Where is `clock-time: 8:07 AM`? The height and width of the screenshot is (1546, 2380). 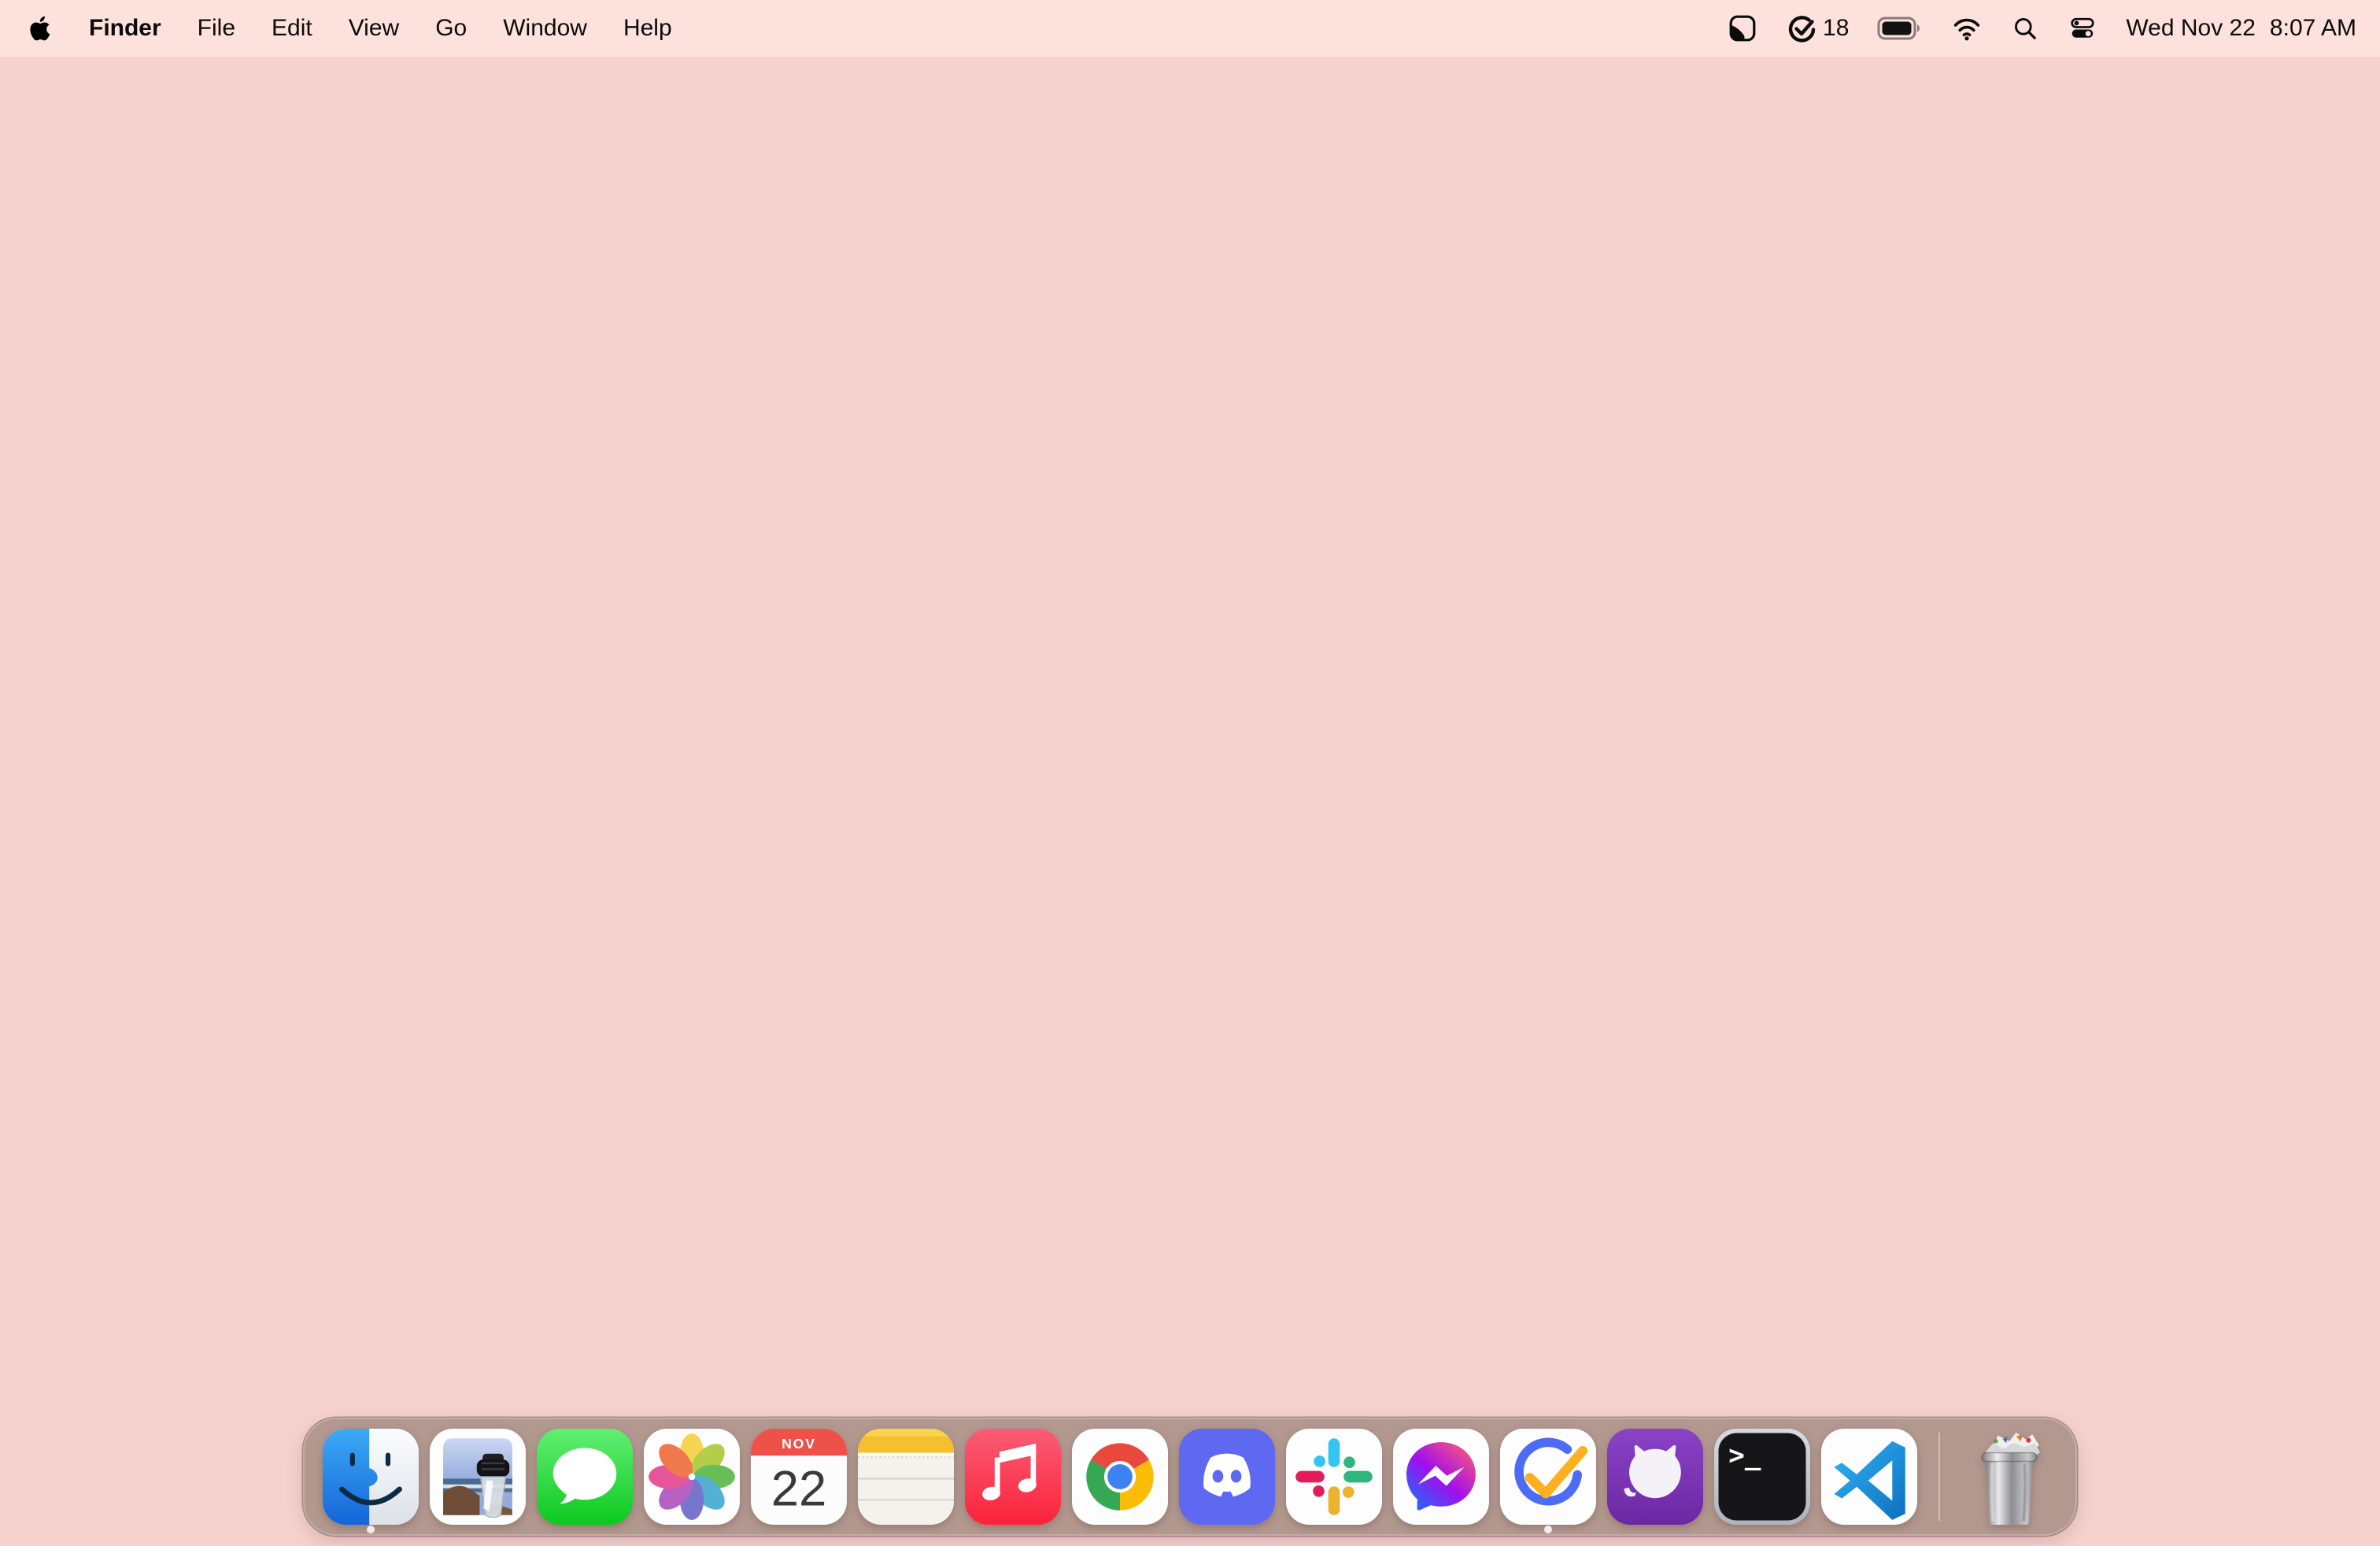 clock-time: 8:07 AM is located at coordinates (2312, 28).